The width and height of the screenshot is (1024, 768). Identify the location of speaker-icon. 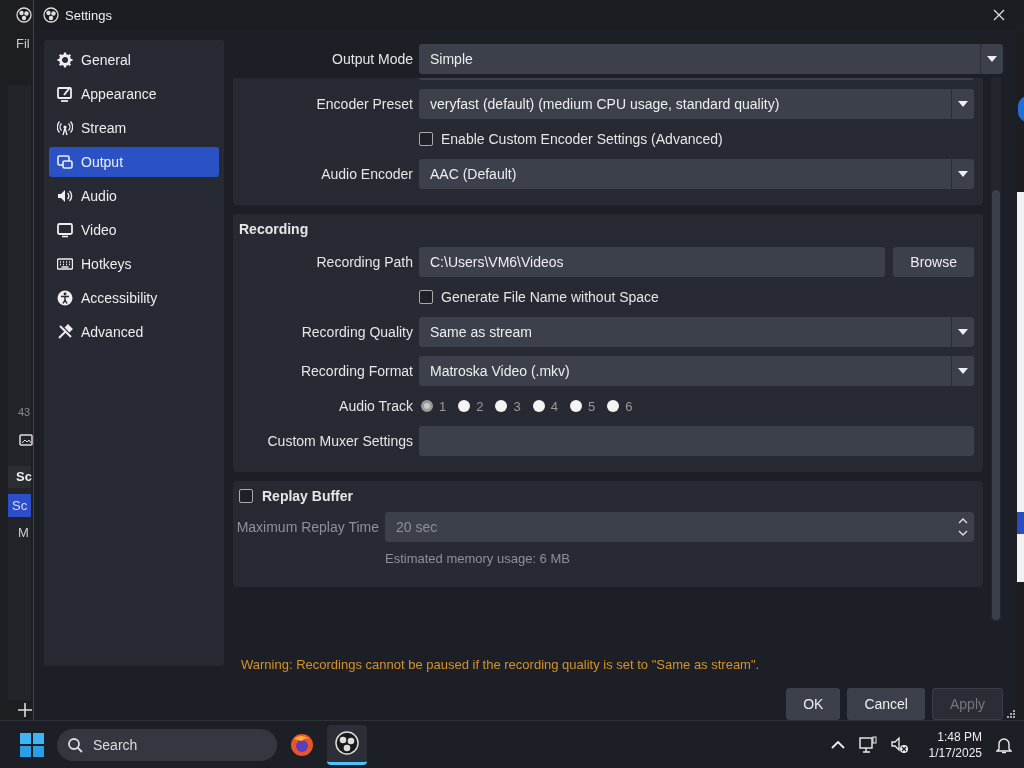
(65, 196).